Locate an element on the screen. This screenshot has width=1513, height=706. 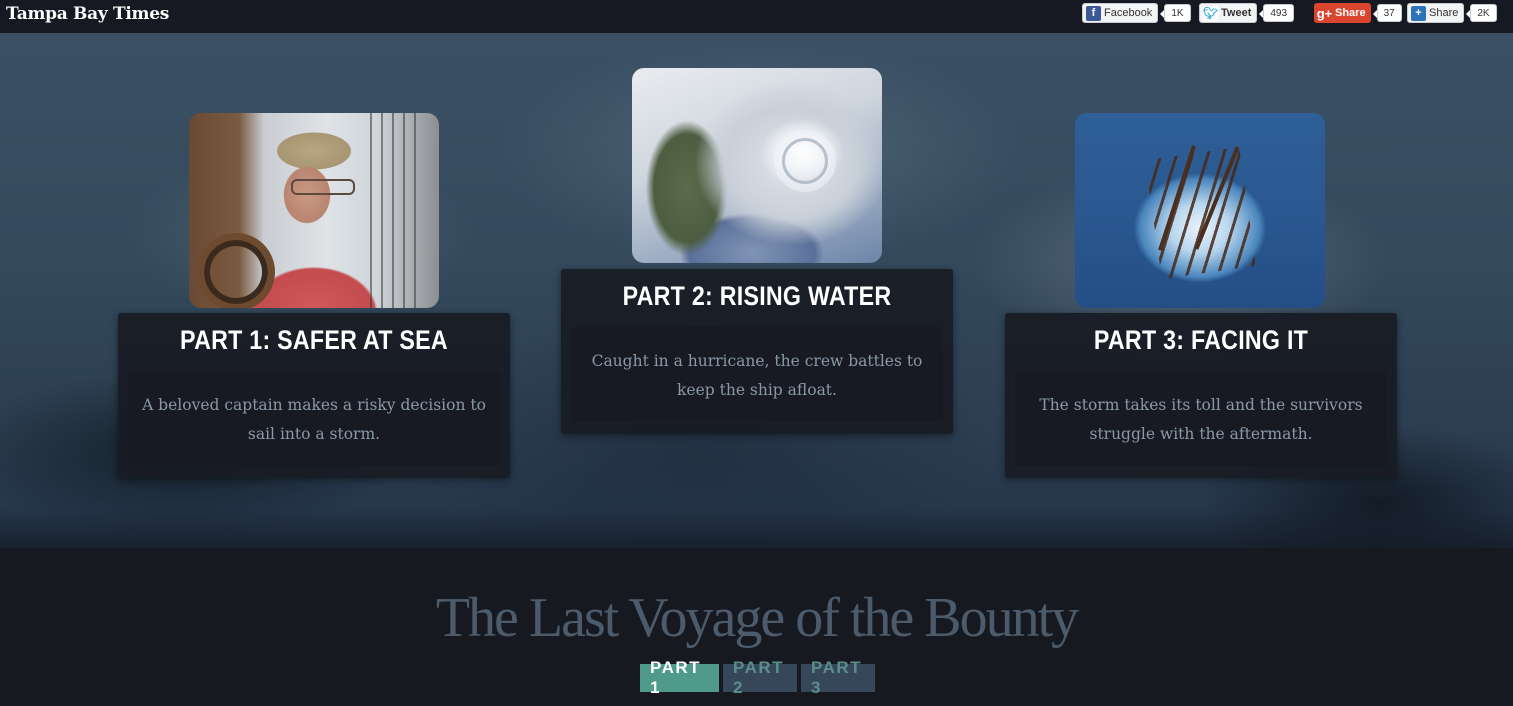
nav-part-1: PART 1 is located at coordinates (679, 677).